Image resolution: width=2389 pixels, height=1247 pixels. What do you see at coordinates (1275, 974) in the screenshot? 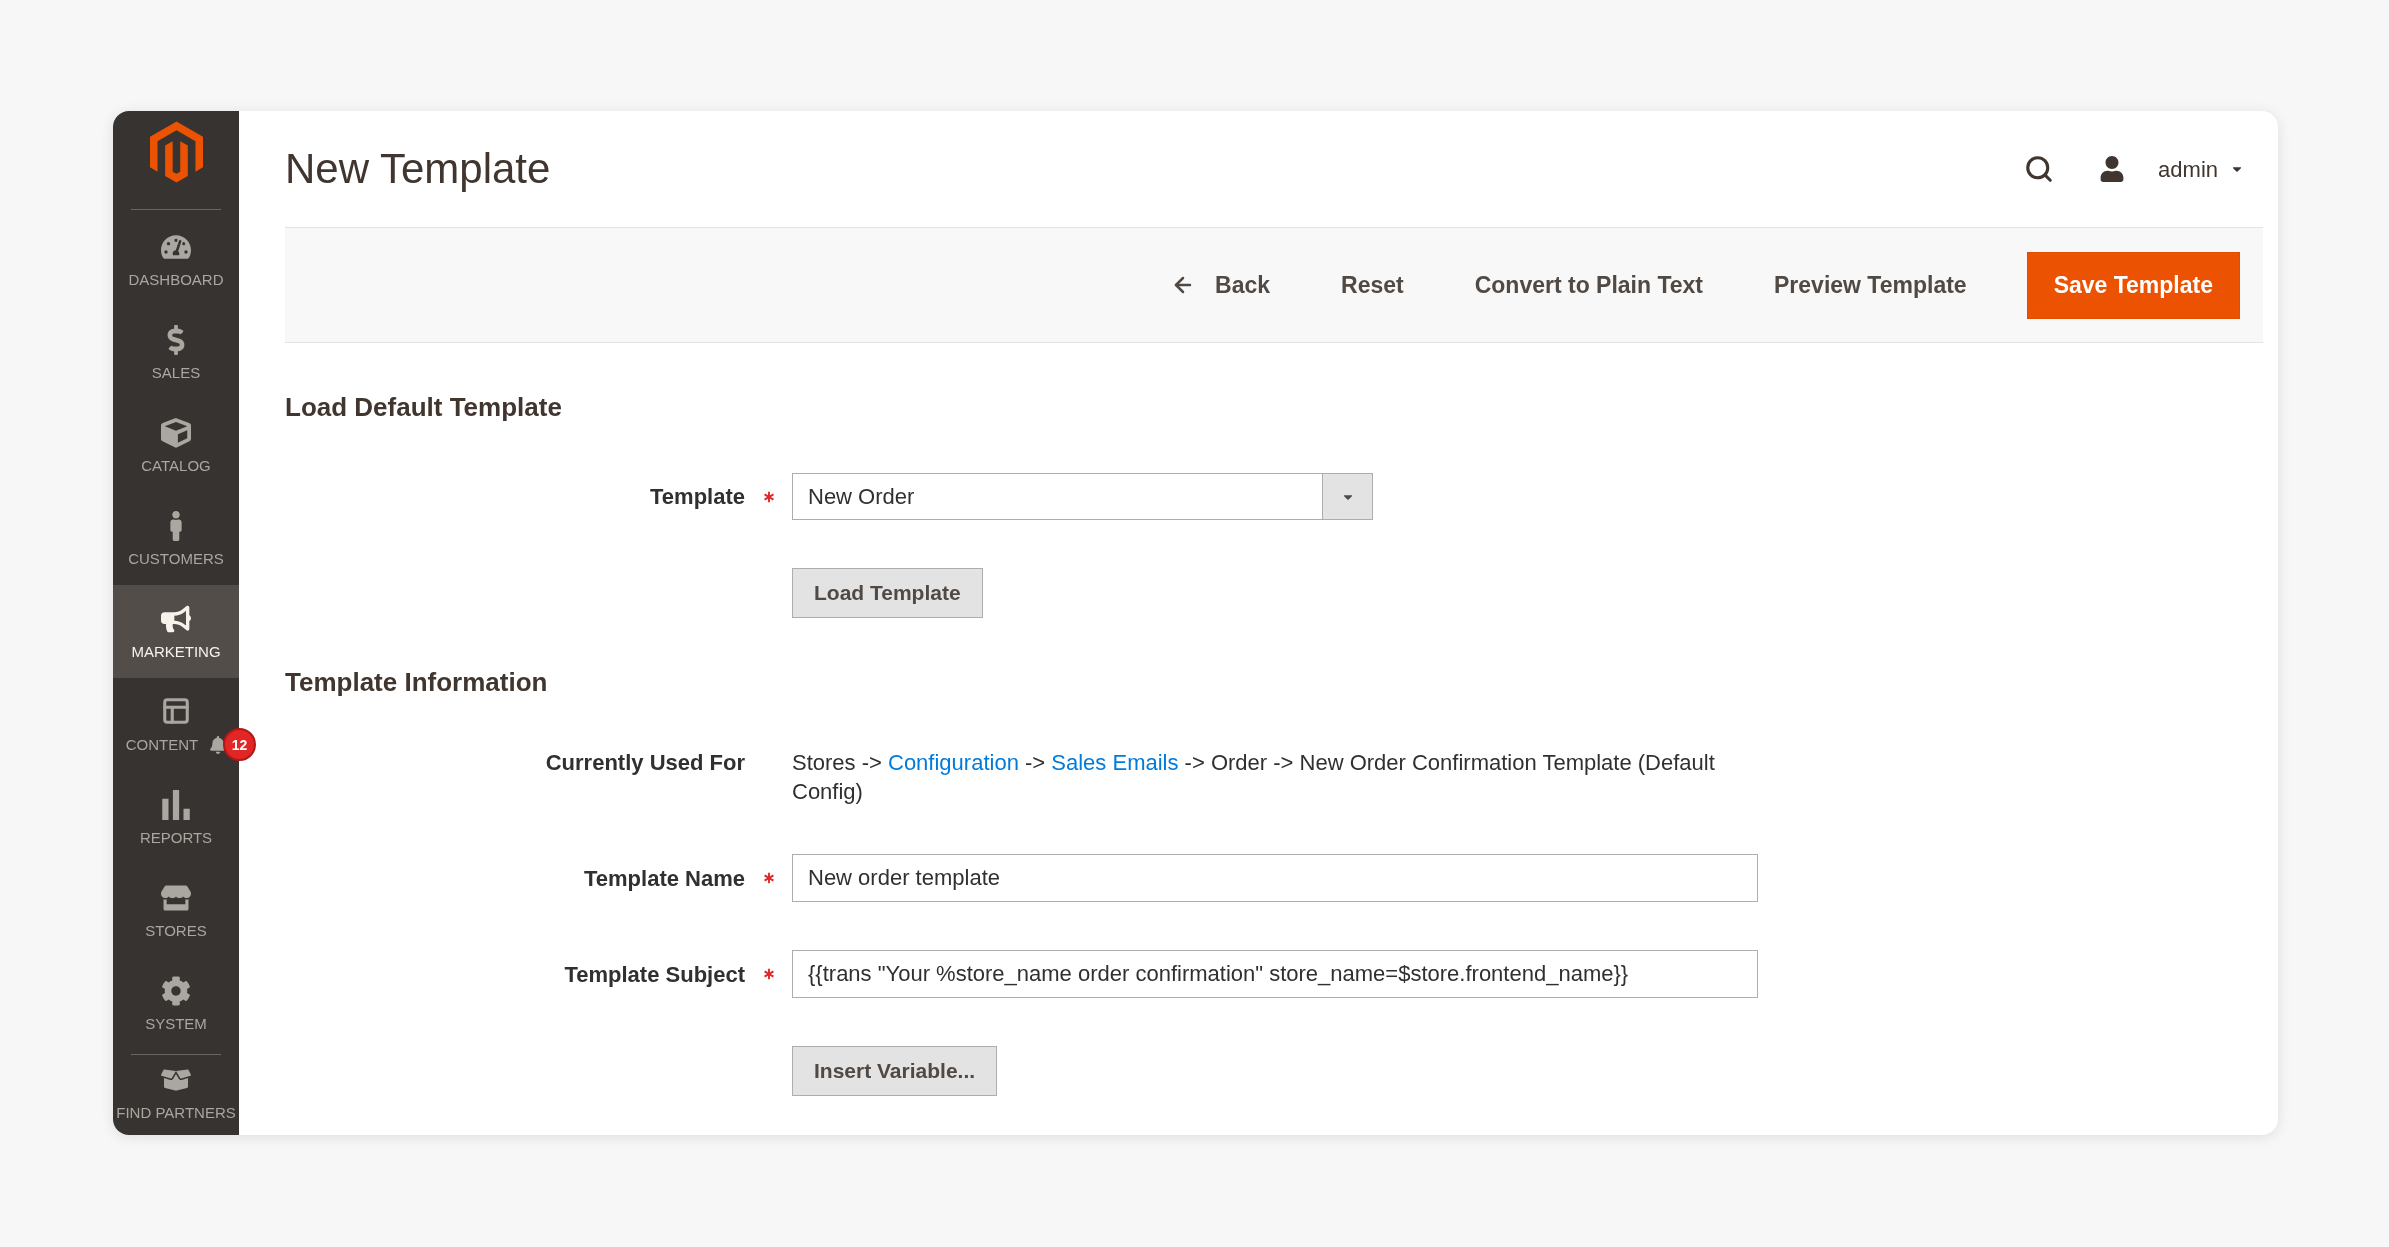
I see `text-field: {{trans "Your %store_name order confirmation" store_name=$store.frontend_name}}` at bounding box center [1275, 974].